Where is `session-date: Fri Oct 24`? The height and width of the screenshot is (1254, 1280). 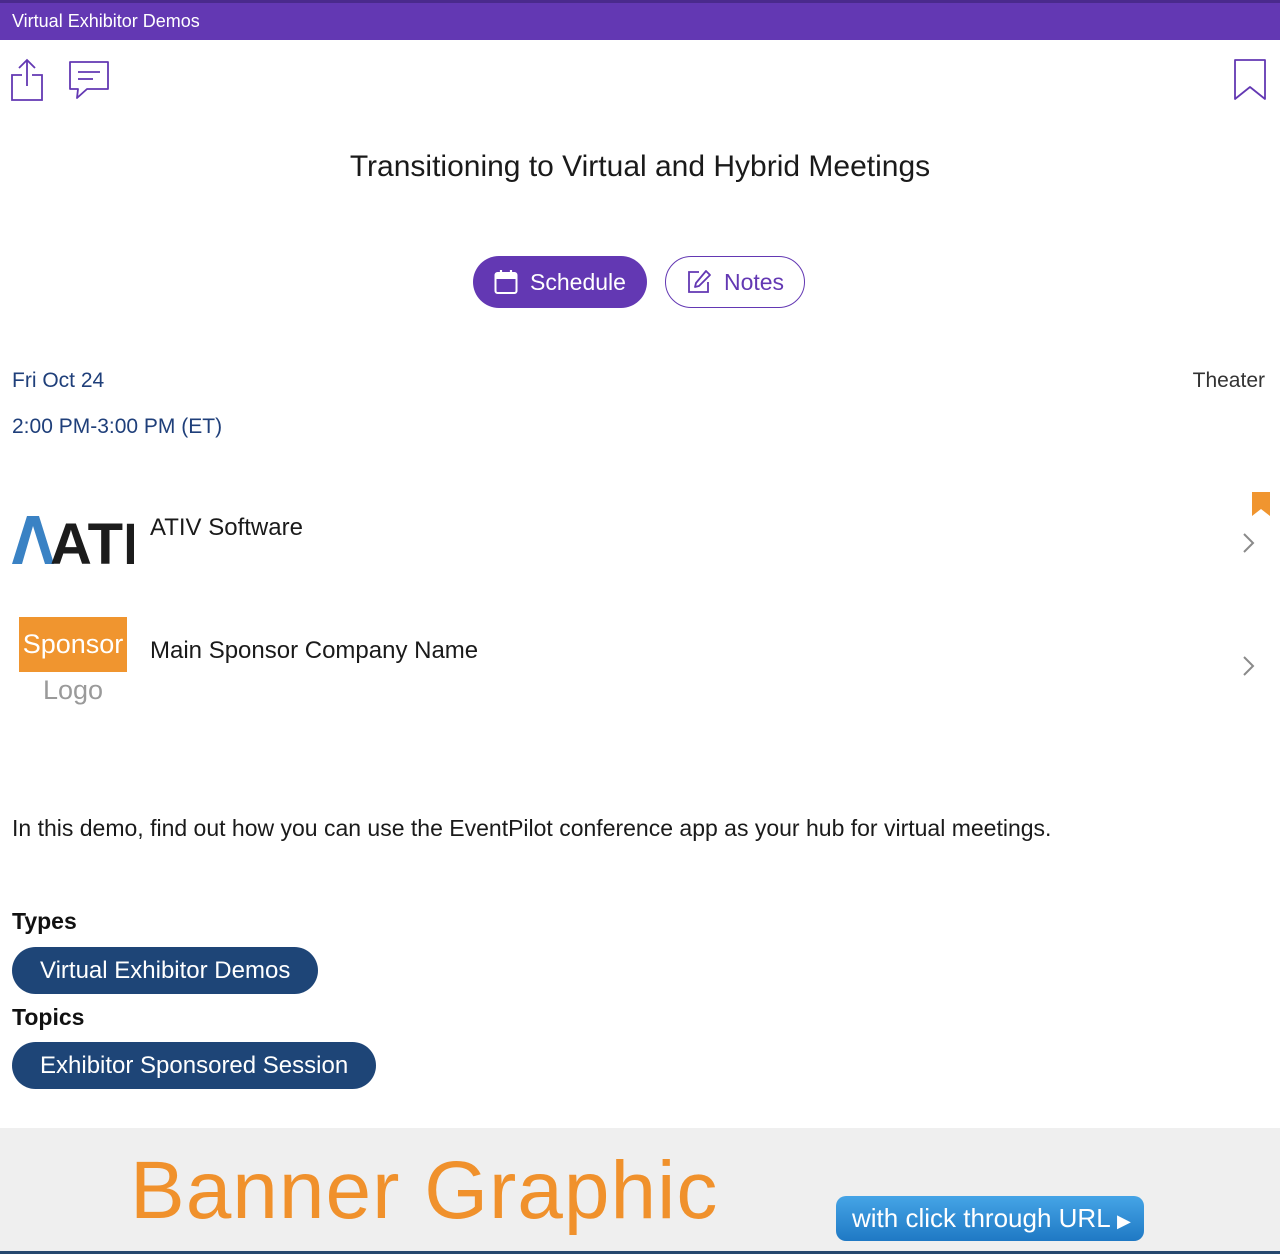
session-date: Fri Oct 24 is located at coordinates (58, 380).